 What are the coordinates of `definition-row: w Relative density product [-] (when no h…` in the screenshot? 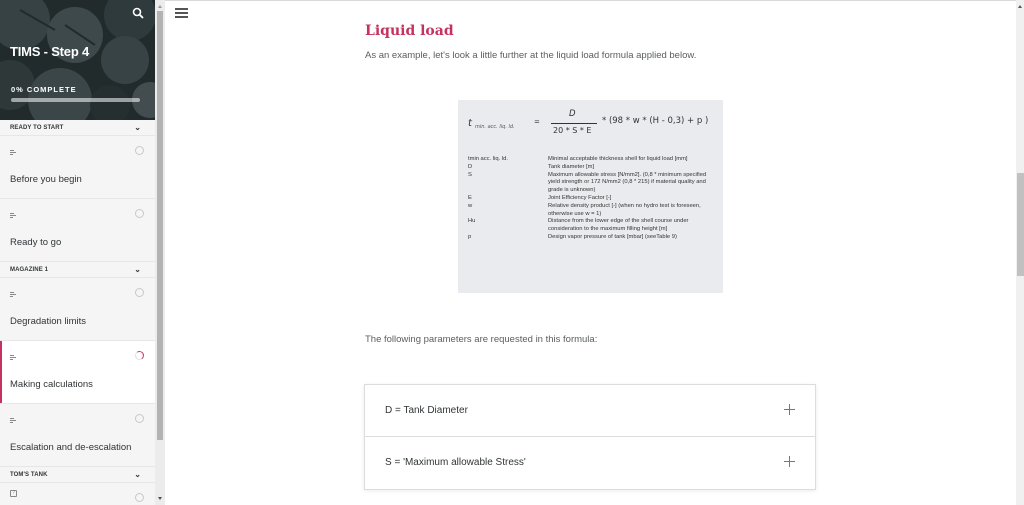 It's located at (593, 211).